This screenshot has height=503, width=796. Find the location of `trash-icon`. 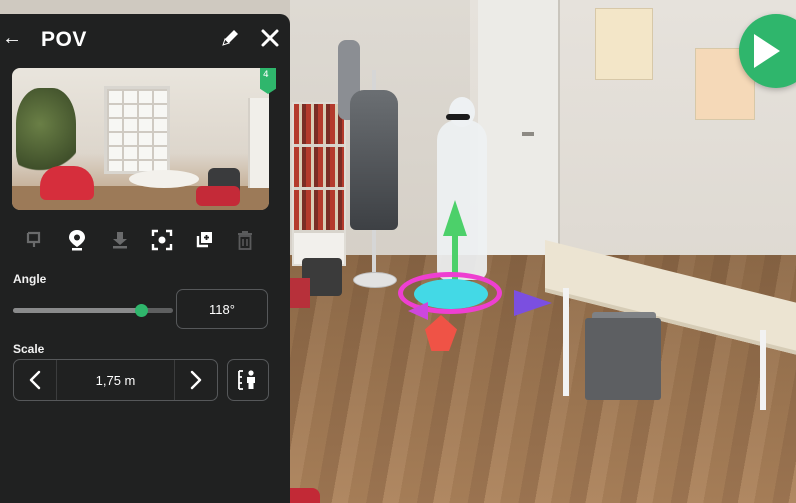

trash-icon is located at coordinates (245, 240).